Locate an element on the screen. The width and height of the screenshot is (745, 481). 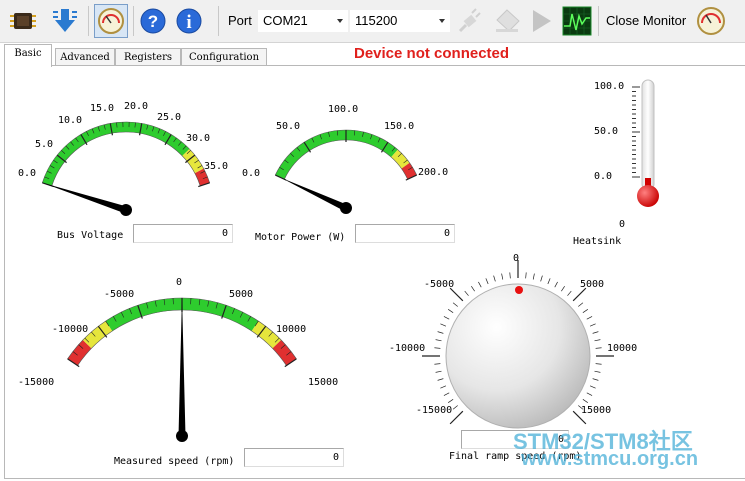
motor-power-gauge is located at coordinates (346, 171).